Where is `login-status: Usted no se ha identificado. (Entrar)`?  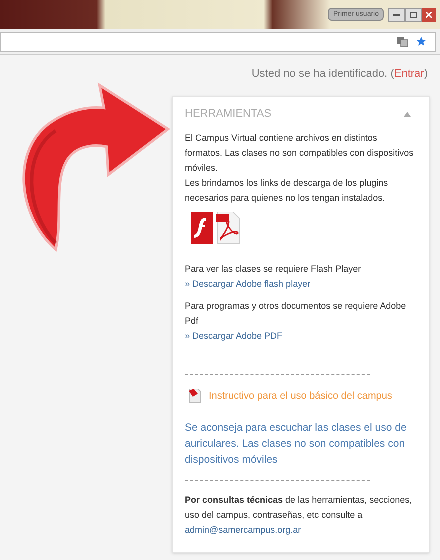 login-status: Usted no se ha identificado. (Entrar) is located at coordinates (340, 74).